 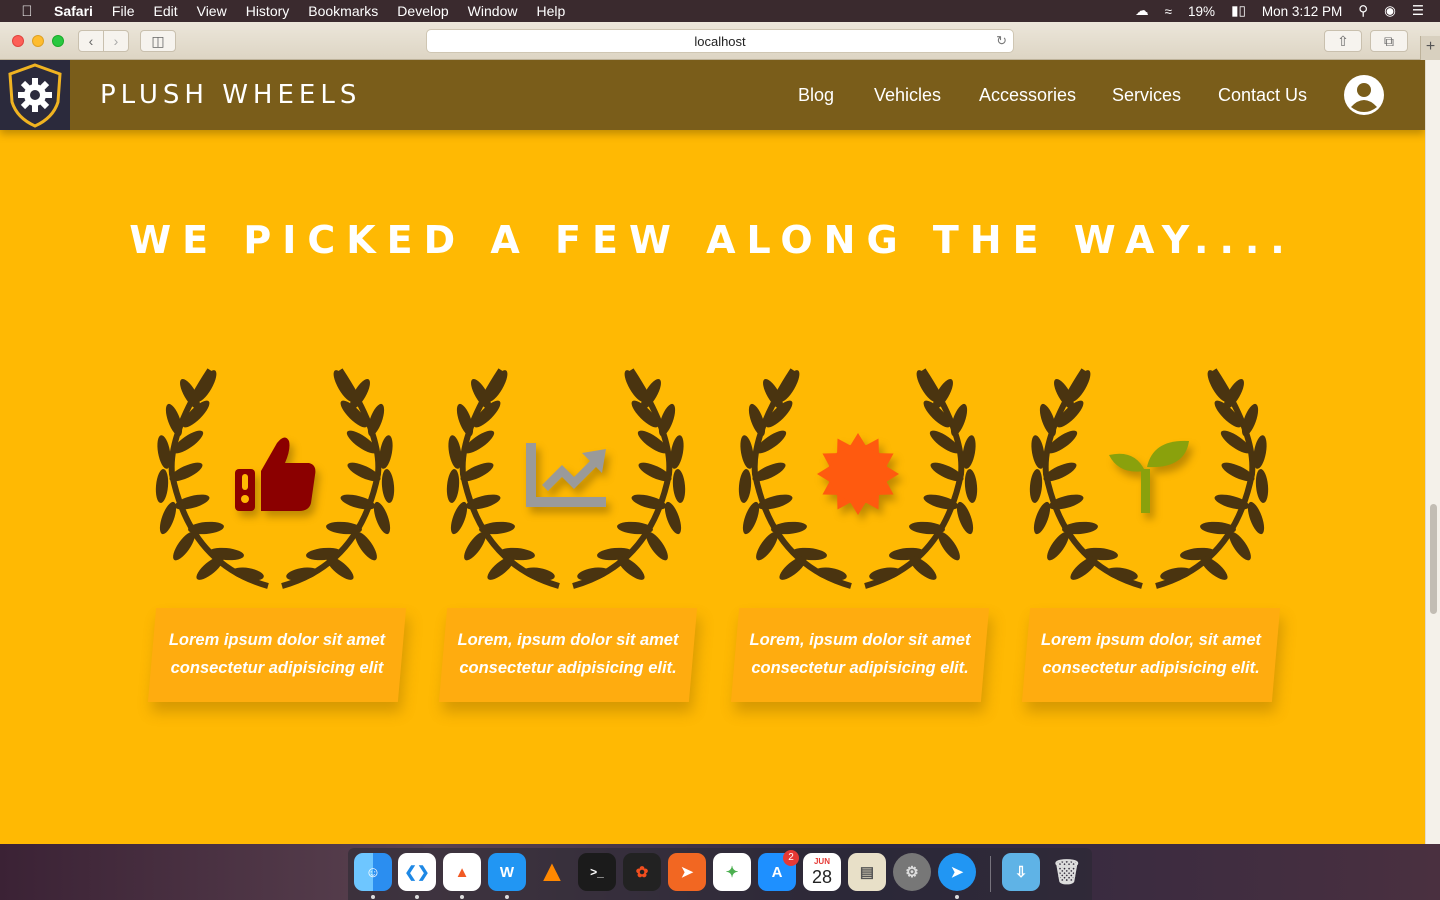 What do you see at coordinates (566, 475) in the screenshot?
I see `chart-trend-icon` at bounding box center [566, 475].